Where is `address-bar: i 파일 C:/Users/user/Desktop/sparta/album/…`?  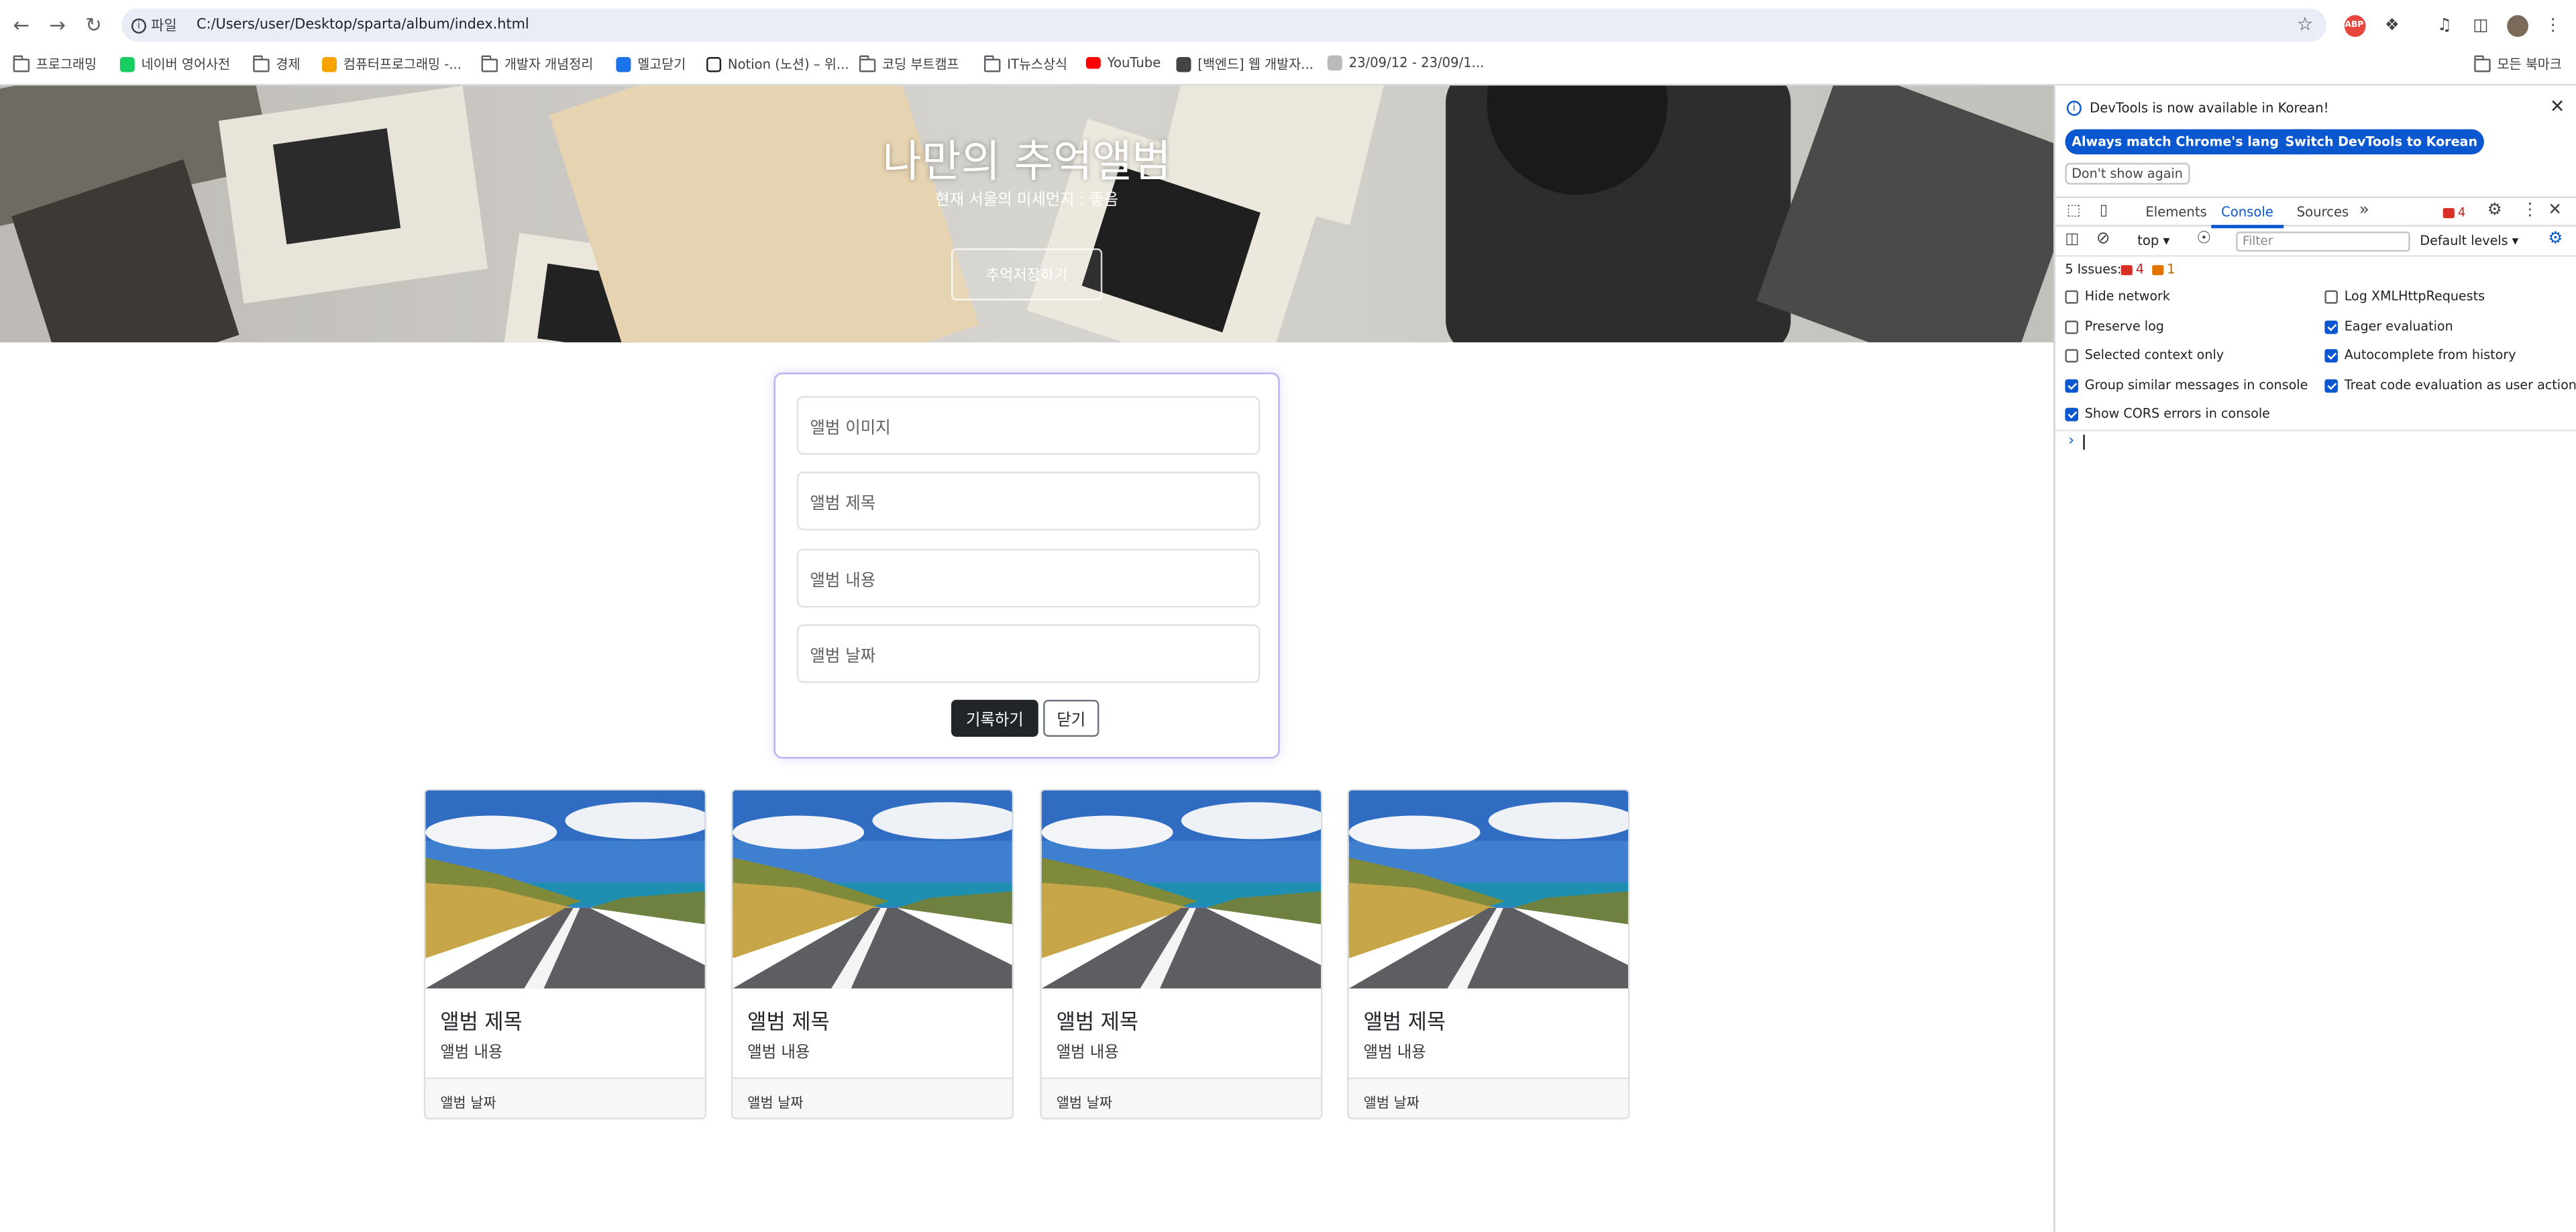 address-bar: i 파일 C:/Users/user/Desktop/sparta/album/… is located at coordinates (1223, 25).